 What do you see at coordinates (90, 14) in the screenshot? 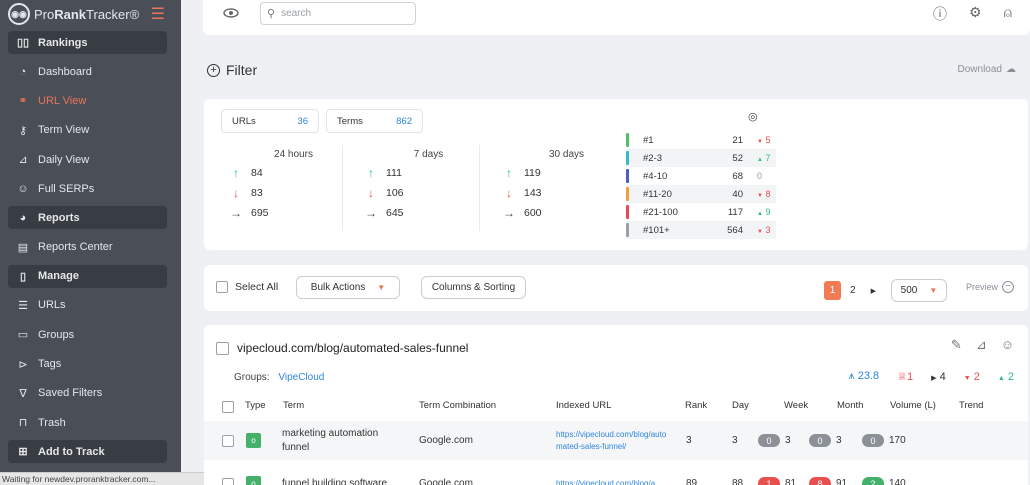
I see `logo: ◉◉ ProRankTracker® ☰` at bounding box center [90, 14].